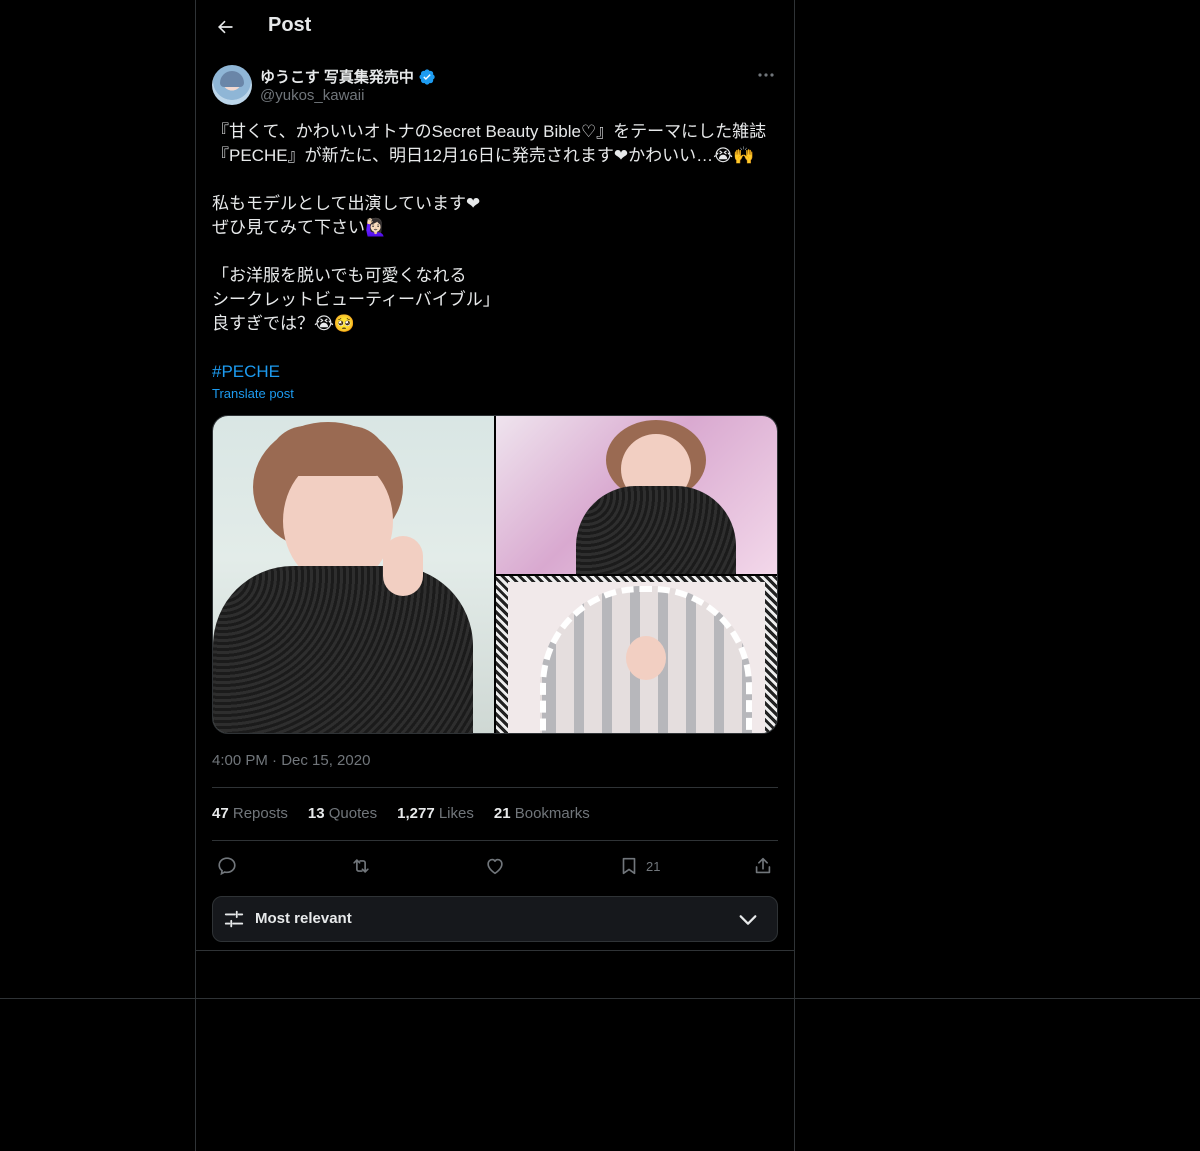  What do you see at coordinates (246, 371) in the screenshot?
I see `hashtag-link: #PECHE` at bounding box center [246, 371].